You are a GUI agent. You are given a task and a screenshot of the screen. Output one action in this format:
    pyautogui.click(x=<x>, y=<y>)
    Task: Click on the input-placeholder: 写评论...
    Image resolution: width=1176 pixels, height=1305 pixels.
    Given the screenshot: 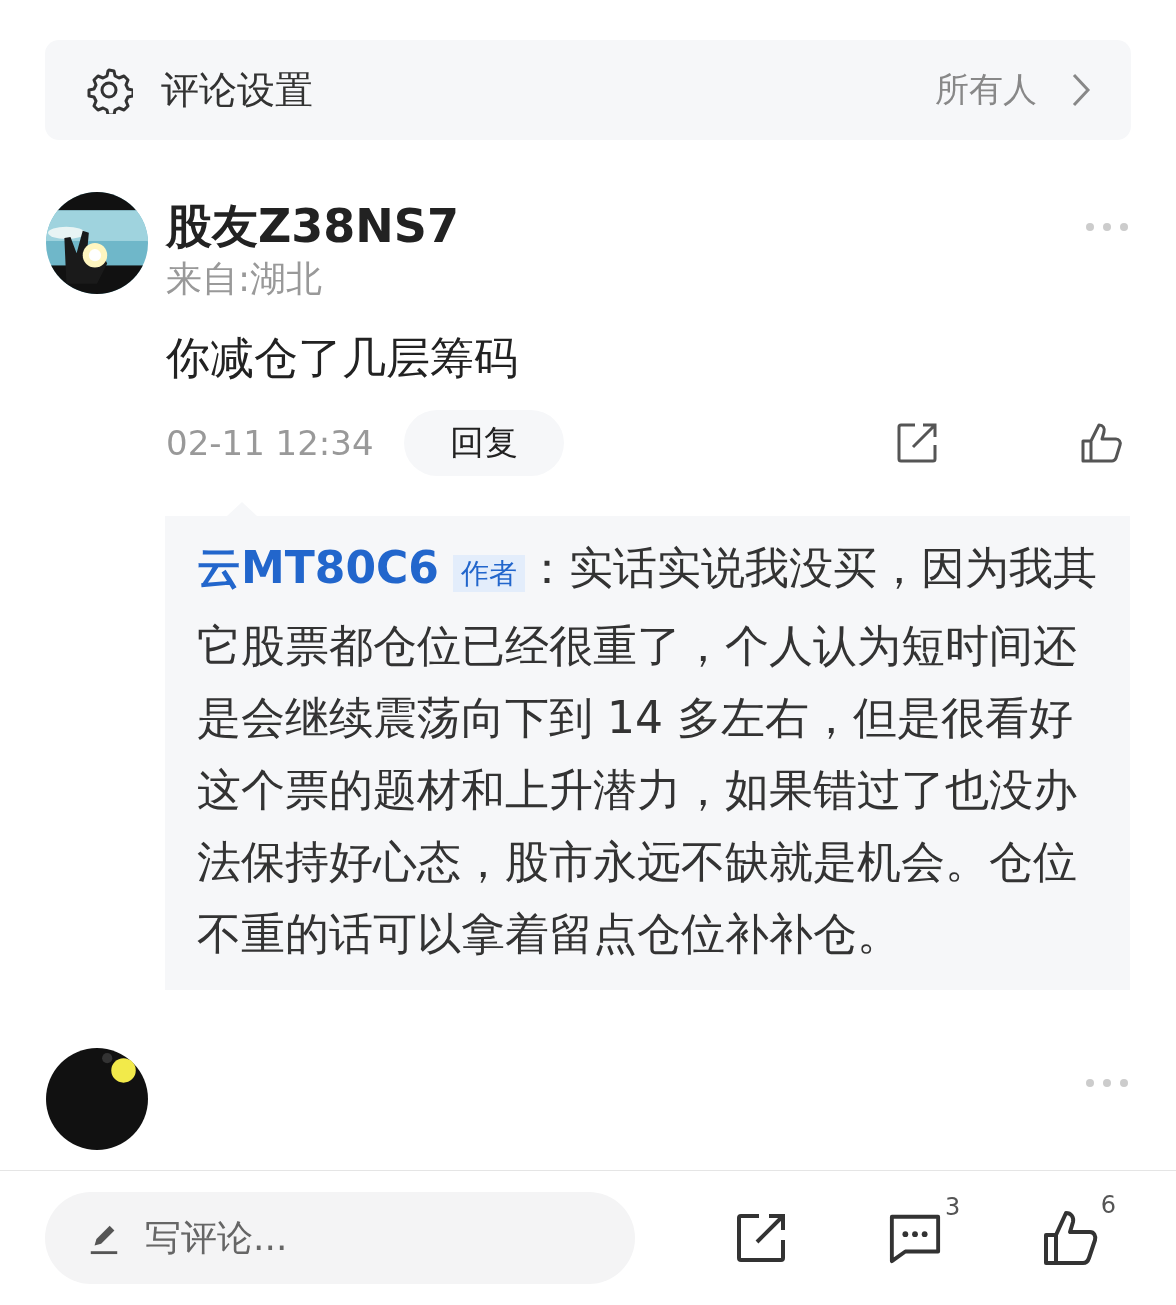 What is the action you would take?
    pyautogui.click(x=216, y=1237)
    